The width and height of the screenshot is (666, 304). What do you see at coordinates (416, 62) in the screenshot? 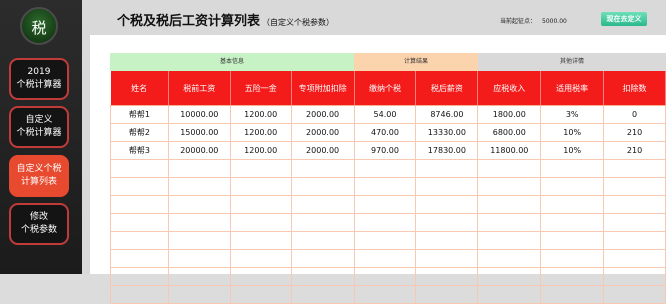
I see `group-header-calc-result: 计算结果` at bounding box center [416, 62].